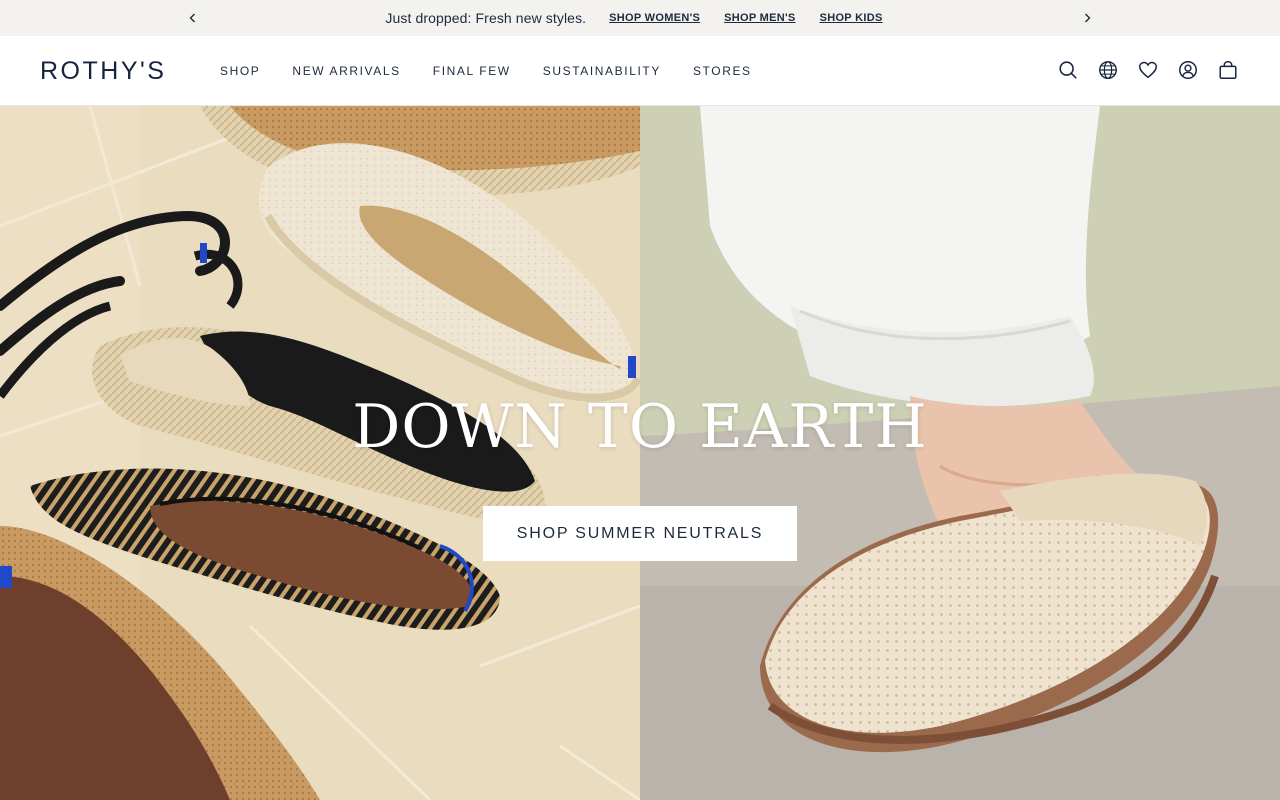  What do you see at coordinates (1188, 70) in the screenshot?
I see `account-icon` at bounding box center [1188, 70].